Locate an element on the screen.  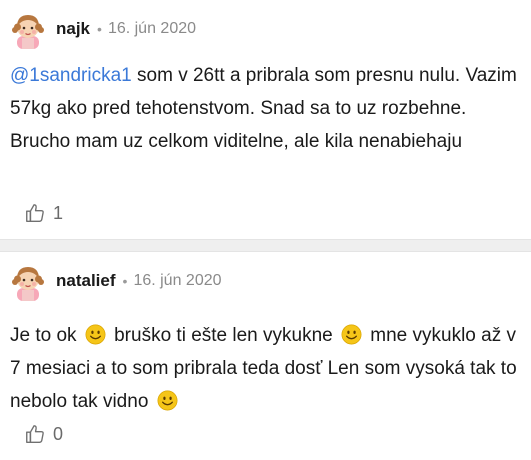
like-count: 0 is located at coordinates (58, 433).